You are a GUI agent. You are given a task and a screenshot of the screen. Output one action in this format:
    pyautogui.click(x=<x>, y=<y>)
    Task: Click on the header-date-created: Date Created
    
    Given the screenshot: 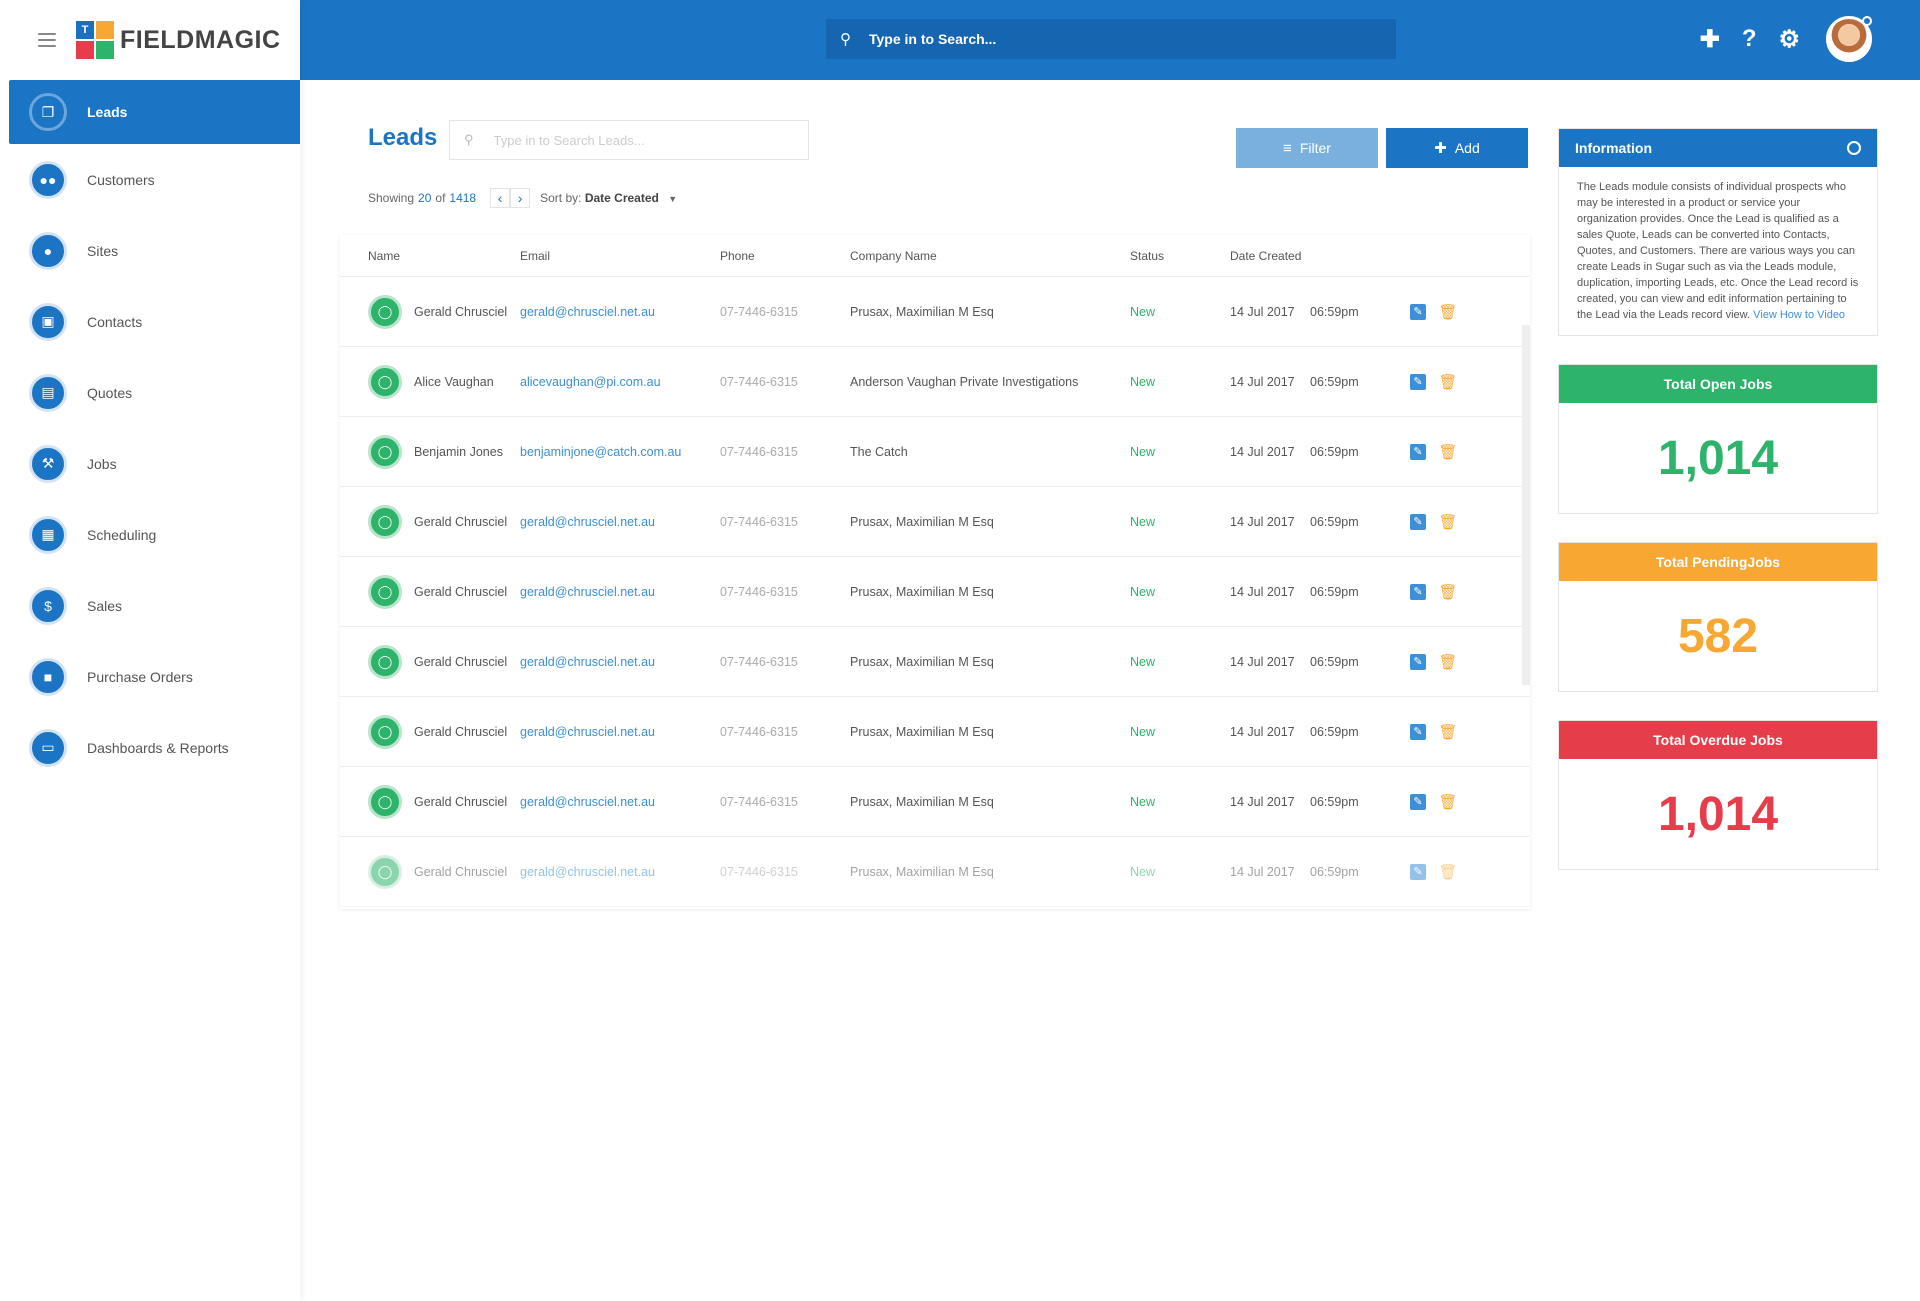 What is the action you would take?
    pyautogui.click(x=1270, y=256)
    